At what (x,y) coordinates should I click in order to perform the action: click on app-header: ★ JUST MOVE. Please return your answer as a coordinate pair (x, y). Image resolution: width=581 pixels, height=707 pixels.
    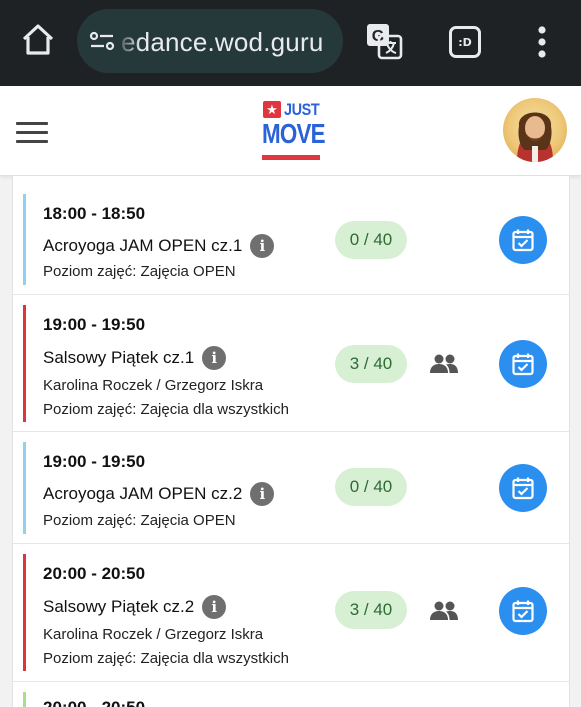
    Looking at the image, I should click on (290, 131).